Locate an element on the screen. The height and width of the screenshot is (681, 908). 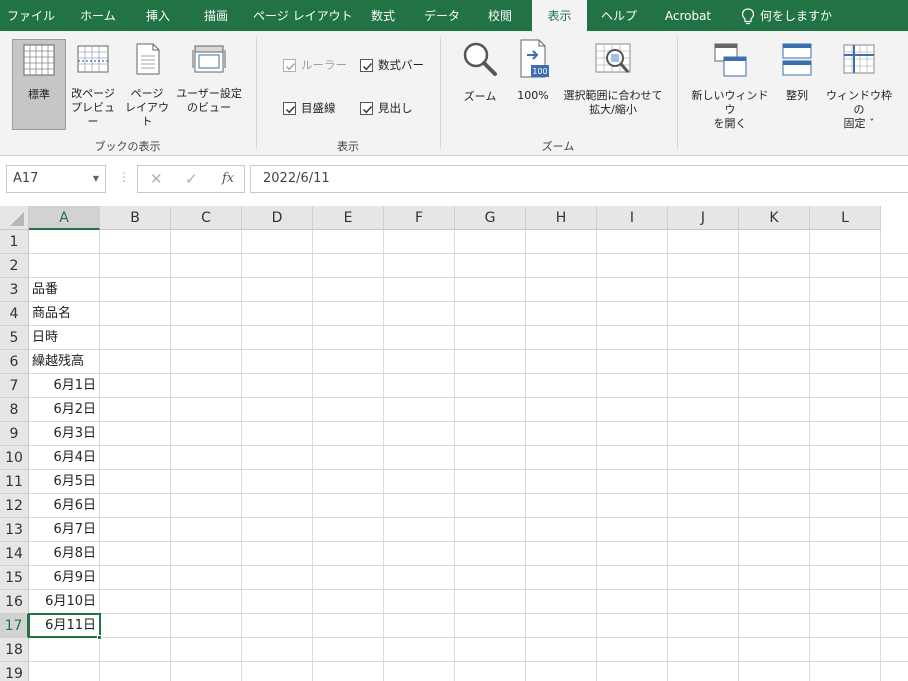
page-break-preview-label-2: プレビュー is located at coordinates (93, 114).